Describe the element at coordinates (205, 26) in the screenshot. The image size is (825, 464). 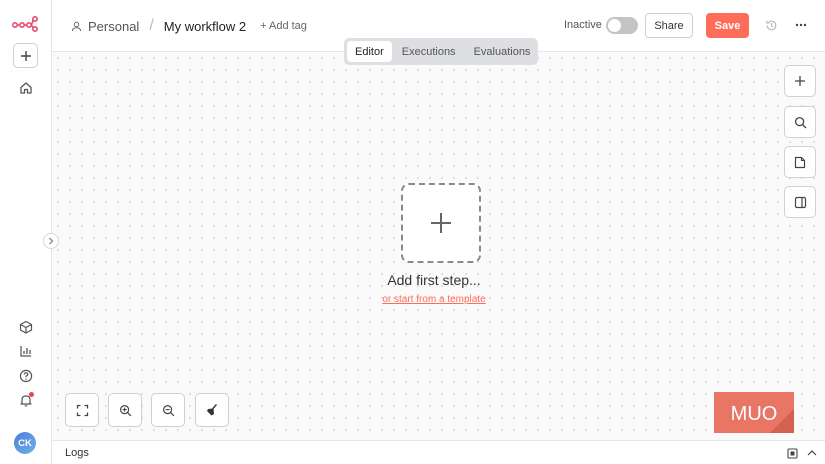
I see `workflow-title: My workflow 2` at that location.